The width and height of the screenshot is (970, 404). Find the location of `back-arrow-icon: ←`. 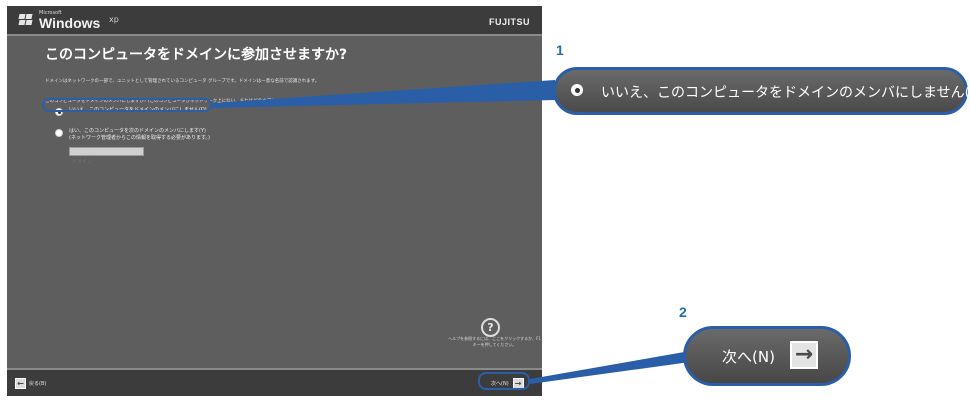

back-arrow-icon: ← is located at coordinates (20, 383).